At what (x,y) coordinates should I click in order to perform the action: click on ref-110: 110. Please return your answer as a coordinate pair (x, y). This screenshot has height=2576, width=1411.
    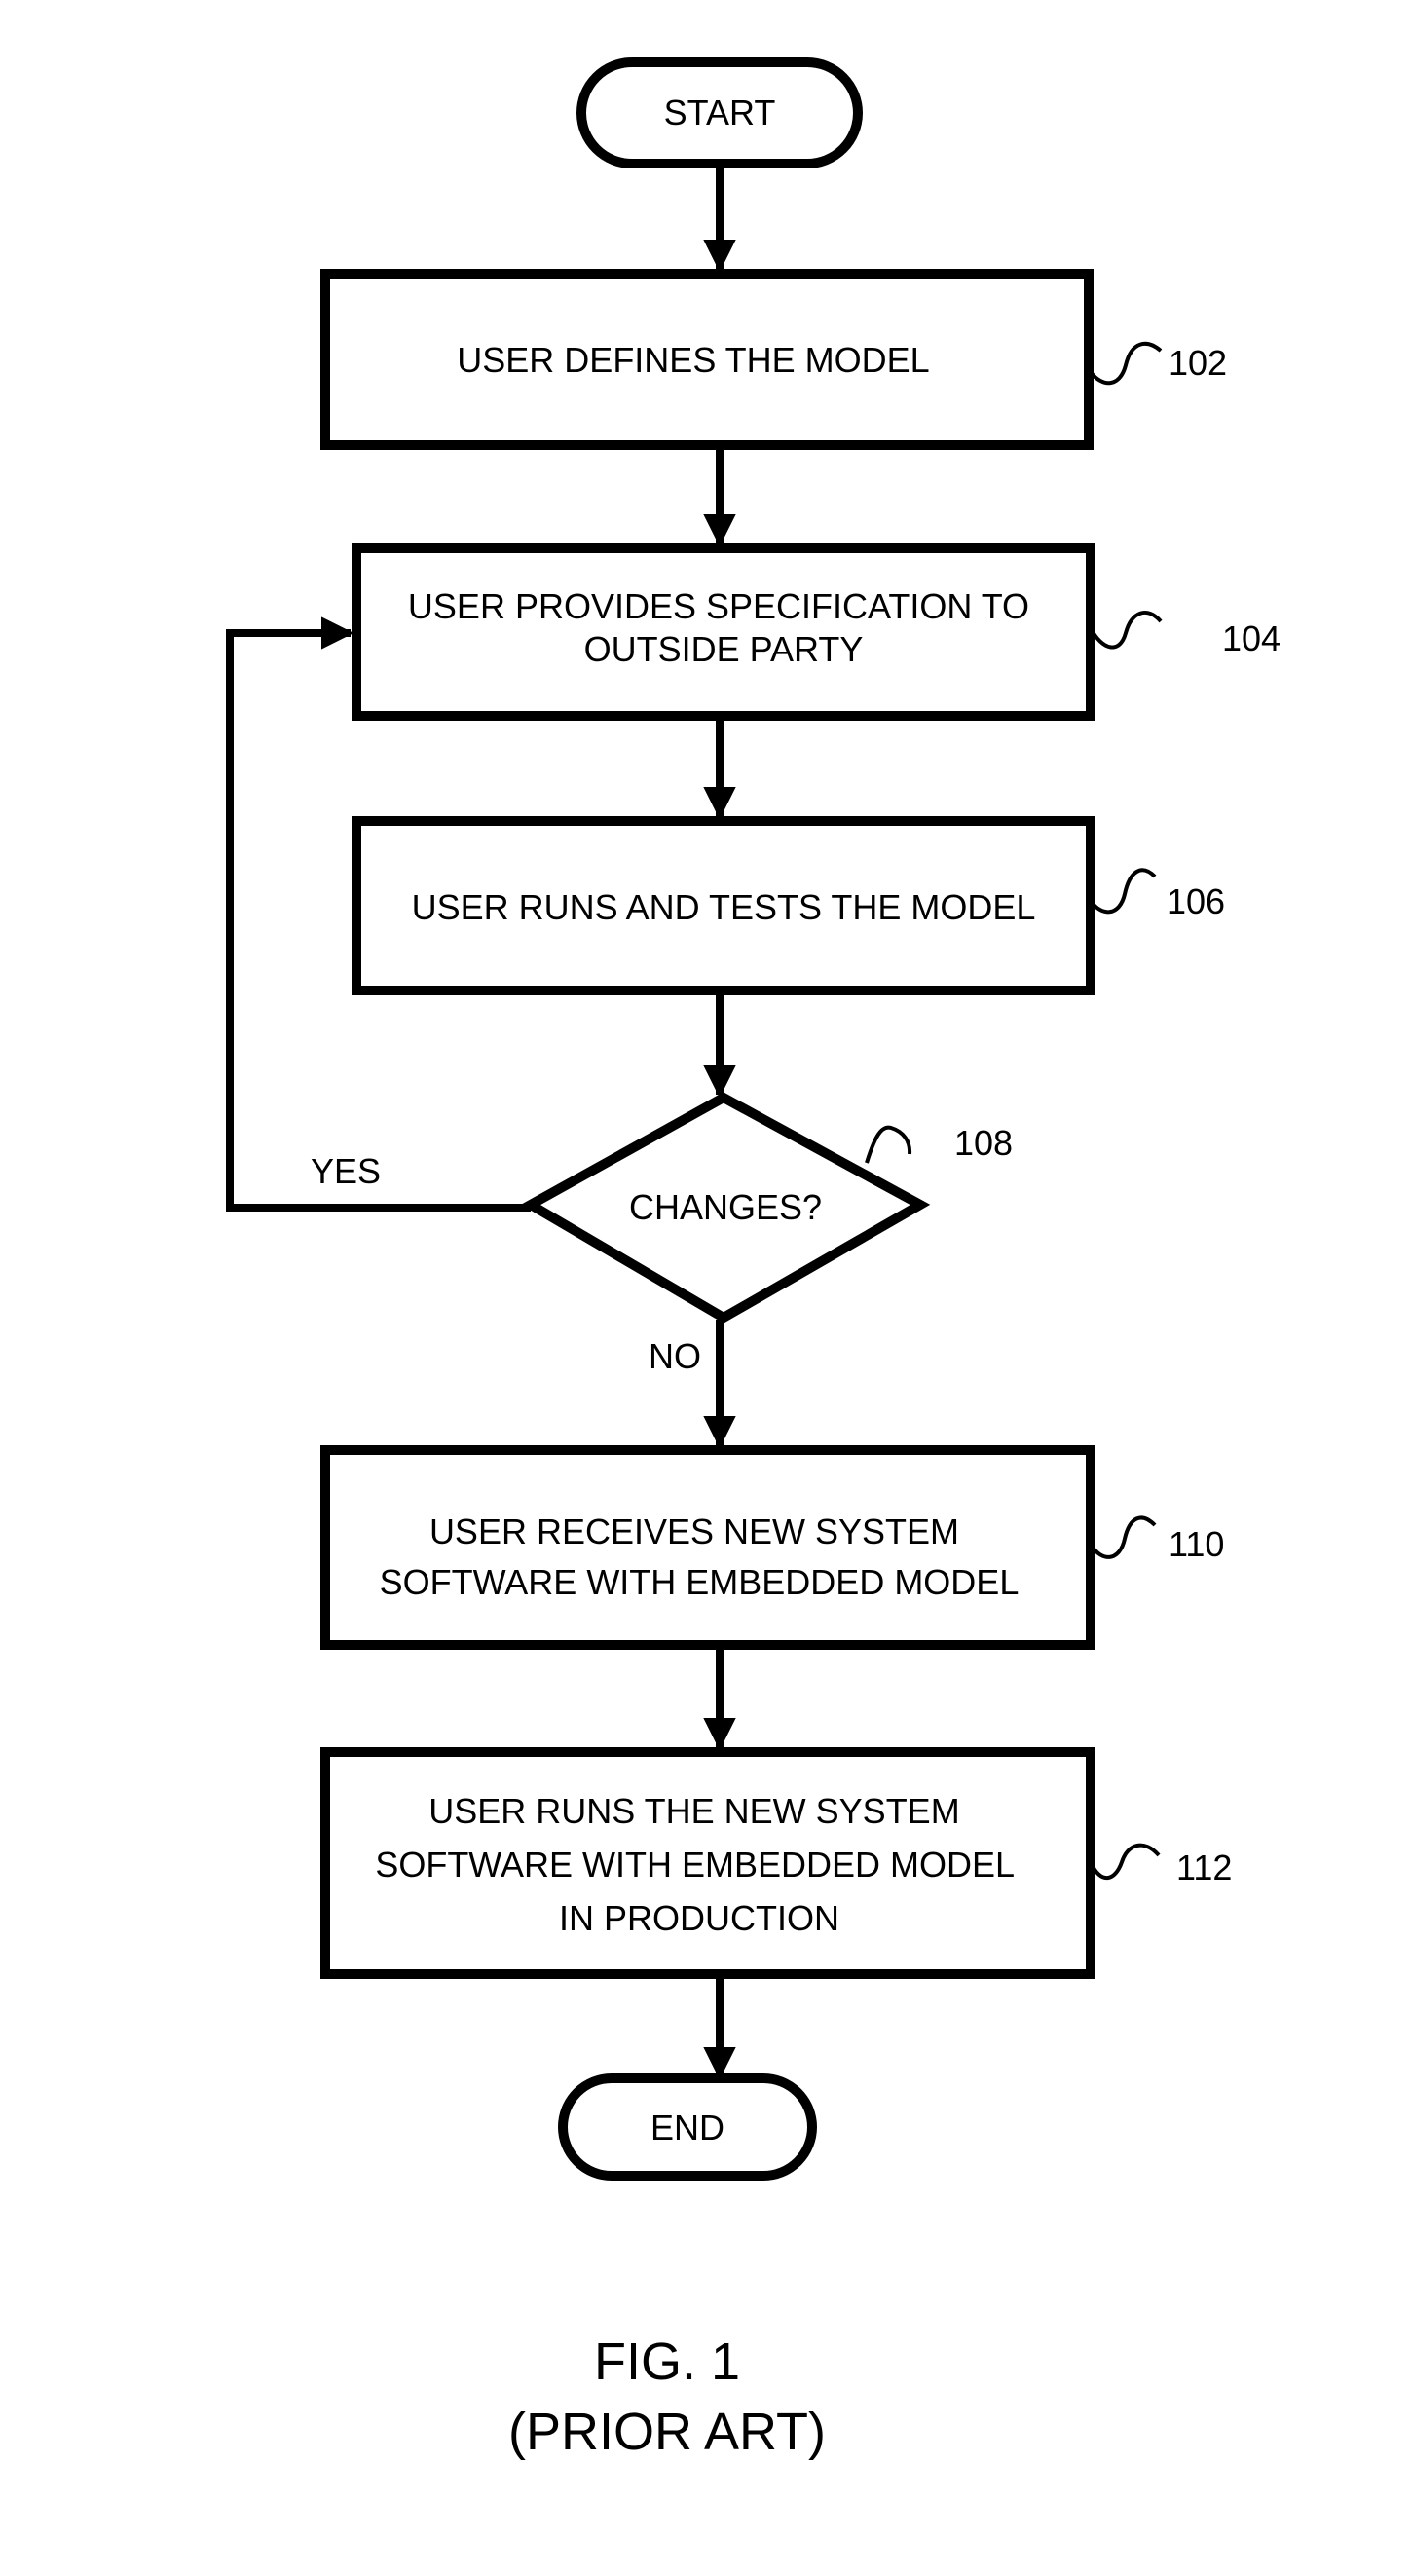
    Looking at the image, I should click on (1196, 1544).